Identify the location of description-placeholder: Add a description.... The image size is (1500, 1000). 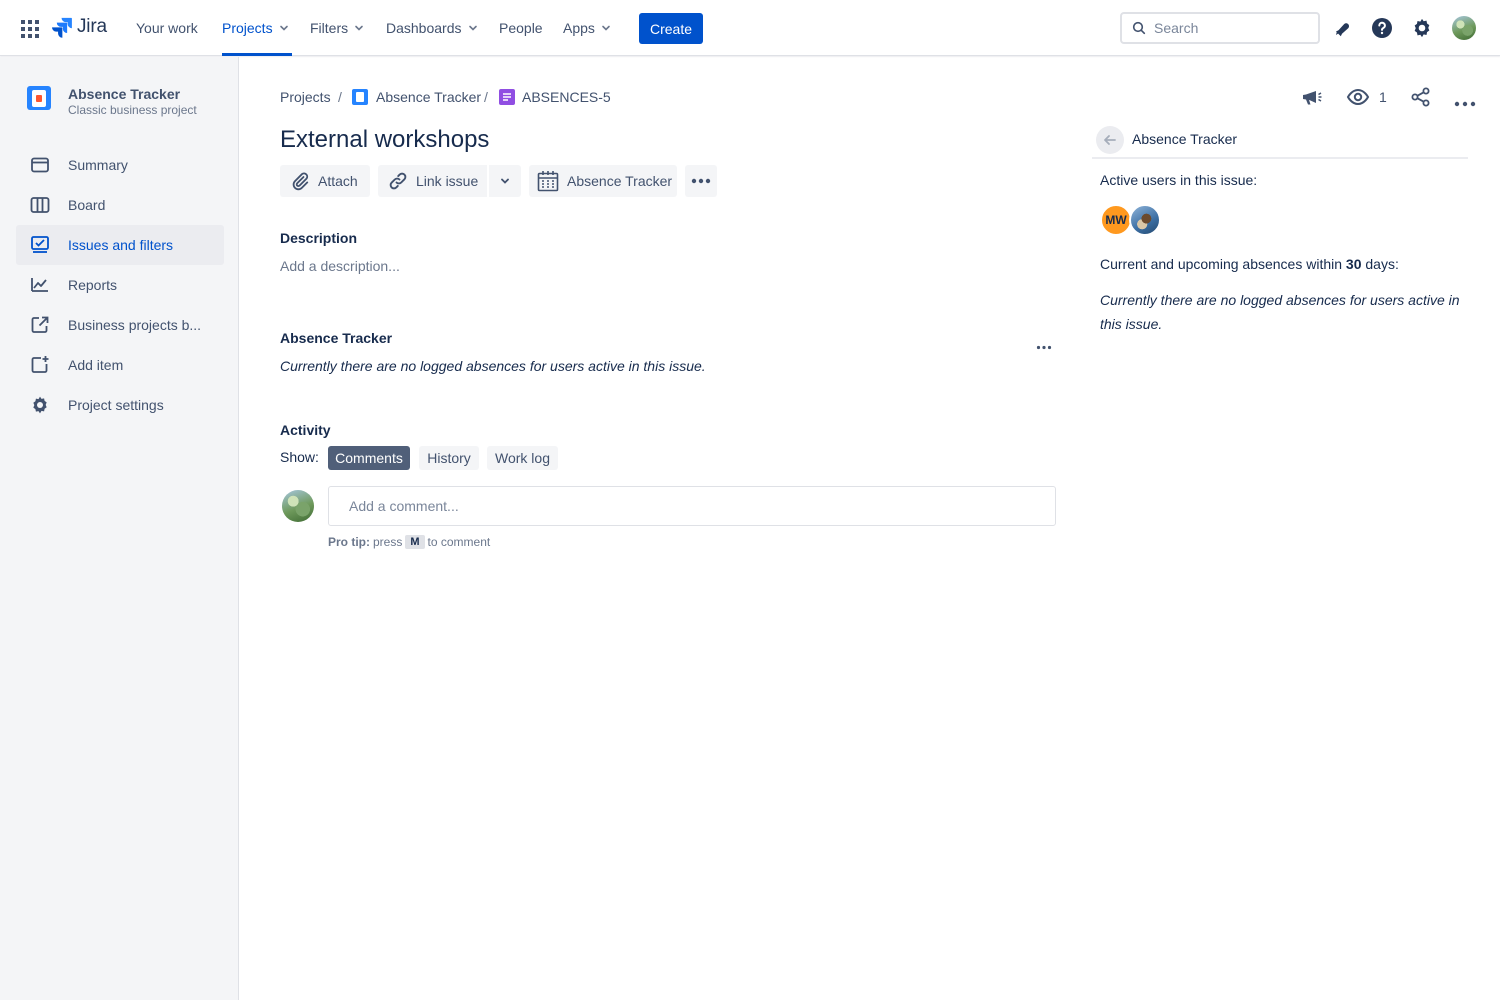
(340, 266).